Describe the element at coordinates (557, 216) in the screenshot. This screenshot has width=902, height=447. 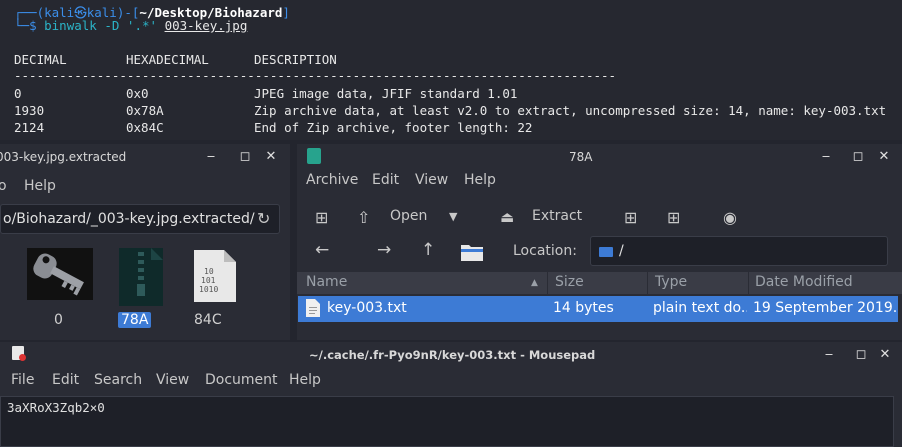
I see `extract-button: Extract` at that location.